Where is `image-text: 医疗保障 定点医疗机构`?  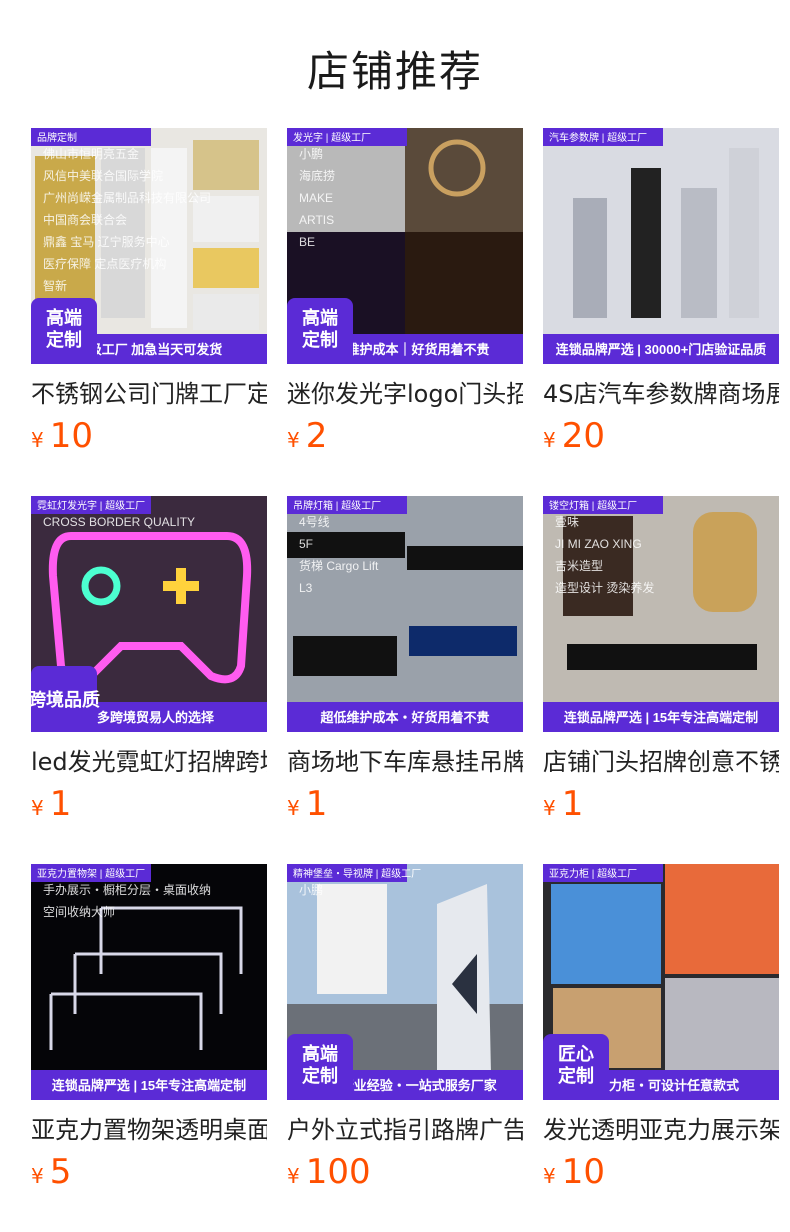 image-text: 医疗保障 定点医疗机构 is located at coordinates (104, 263).